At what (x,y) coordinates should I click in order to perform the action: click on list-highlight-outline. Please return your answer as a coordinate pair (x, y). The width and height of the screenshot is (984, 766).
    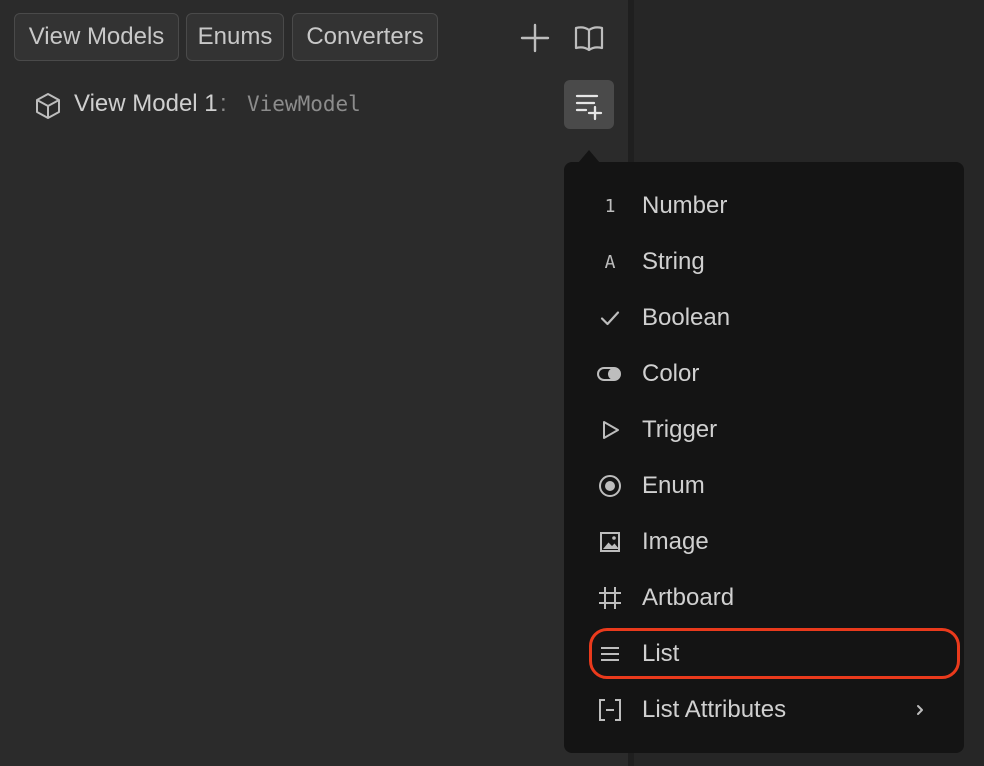
    Looking at the image, I should click on (774, 653).